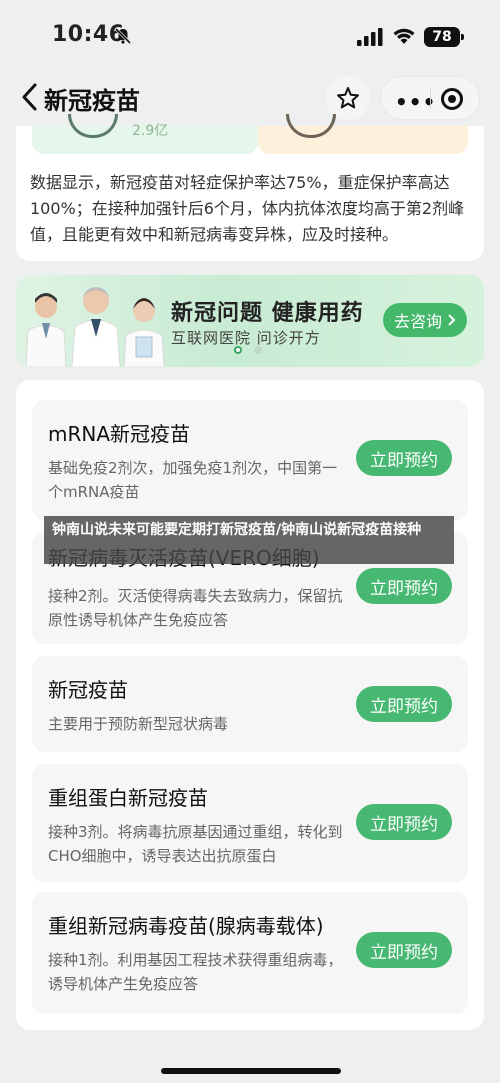  What do you see at coordinates (195, 844) in the screenshot?
I see `vaccine-description: 接种3剂。将病毒抗原基因通过重组，转化到CHO细胞中，诱导表达出抗原蛋白` at bounding box center [195, 844].